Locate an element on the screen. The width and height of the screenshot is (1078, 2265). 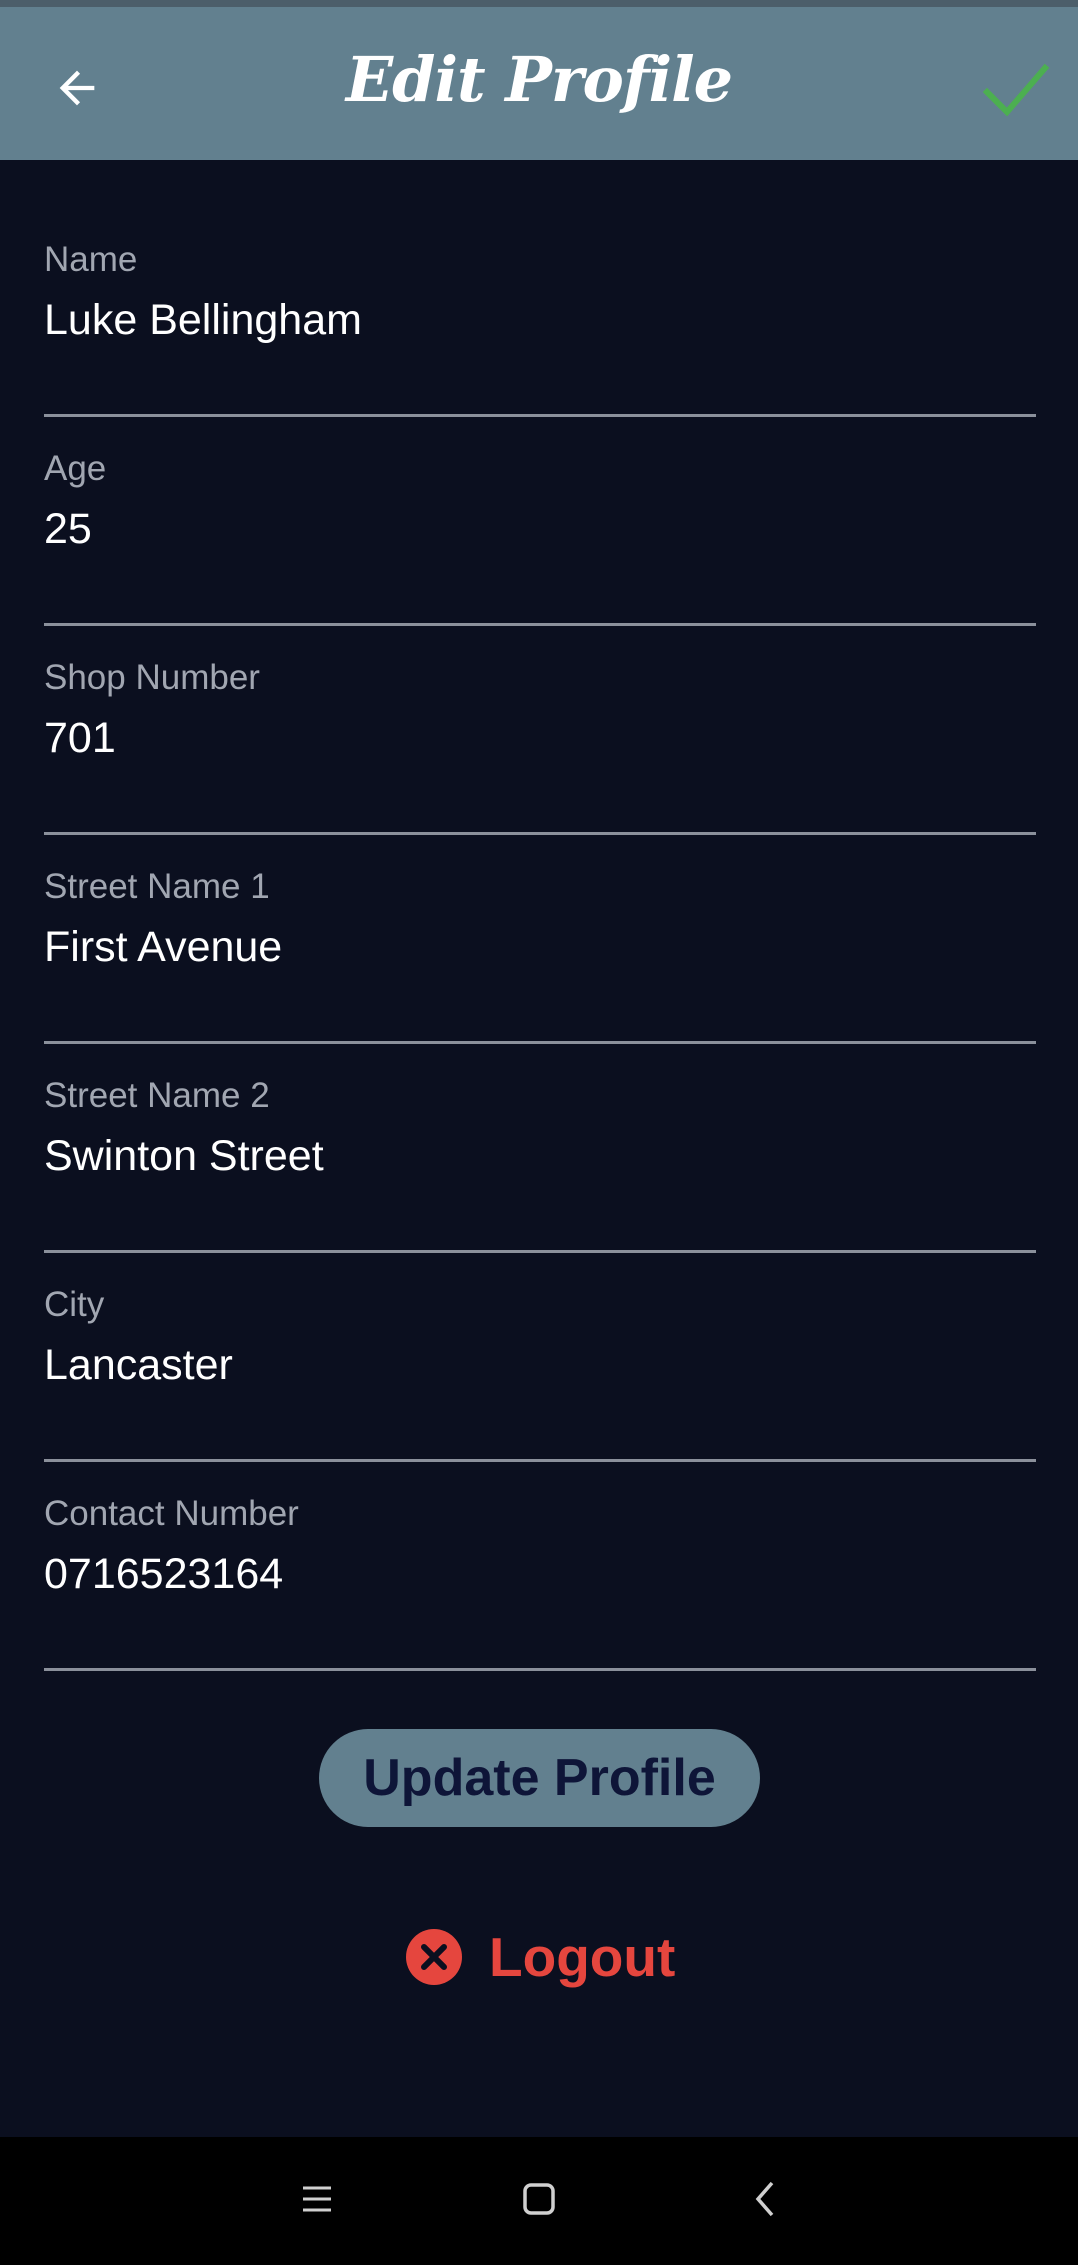
home-button is located at coordinates (539, 2201).